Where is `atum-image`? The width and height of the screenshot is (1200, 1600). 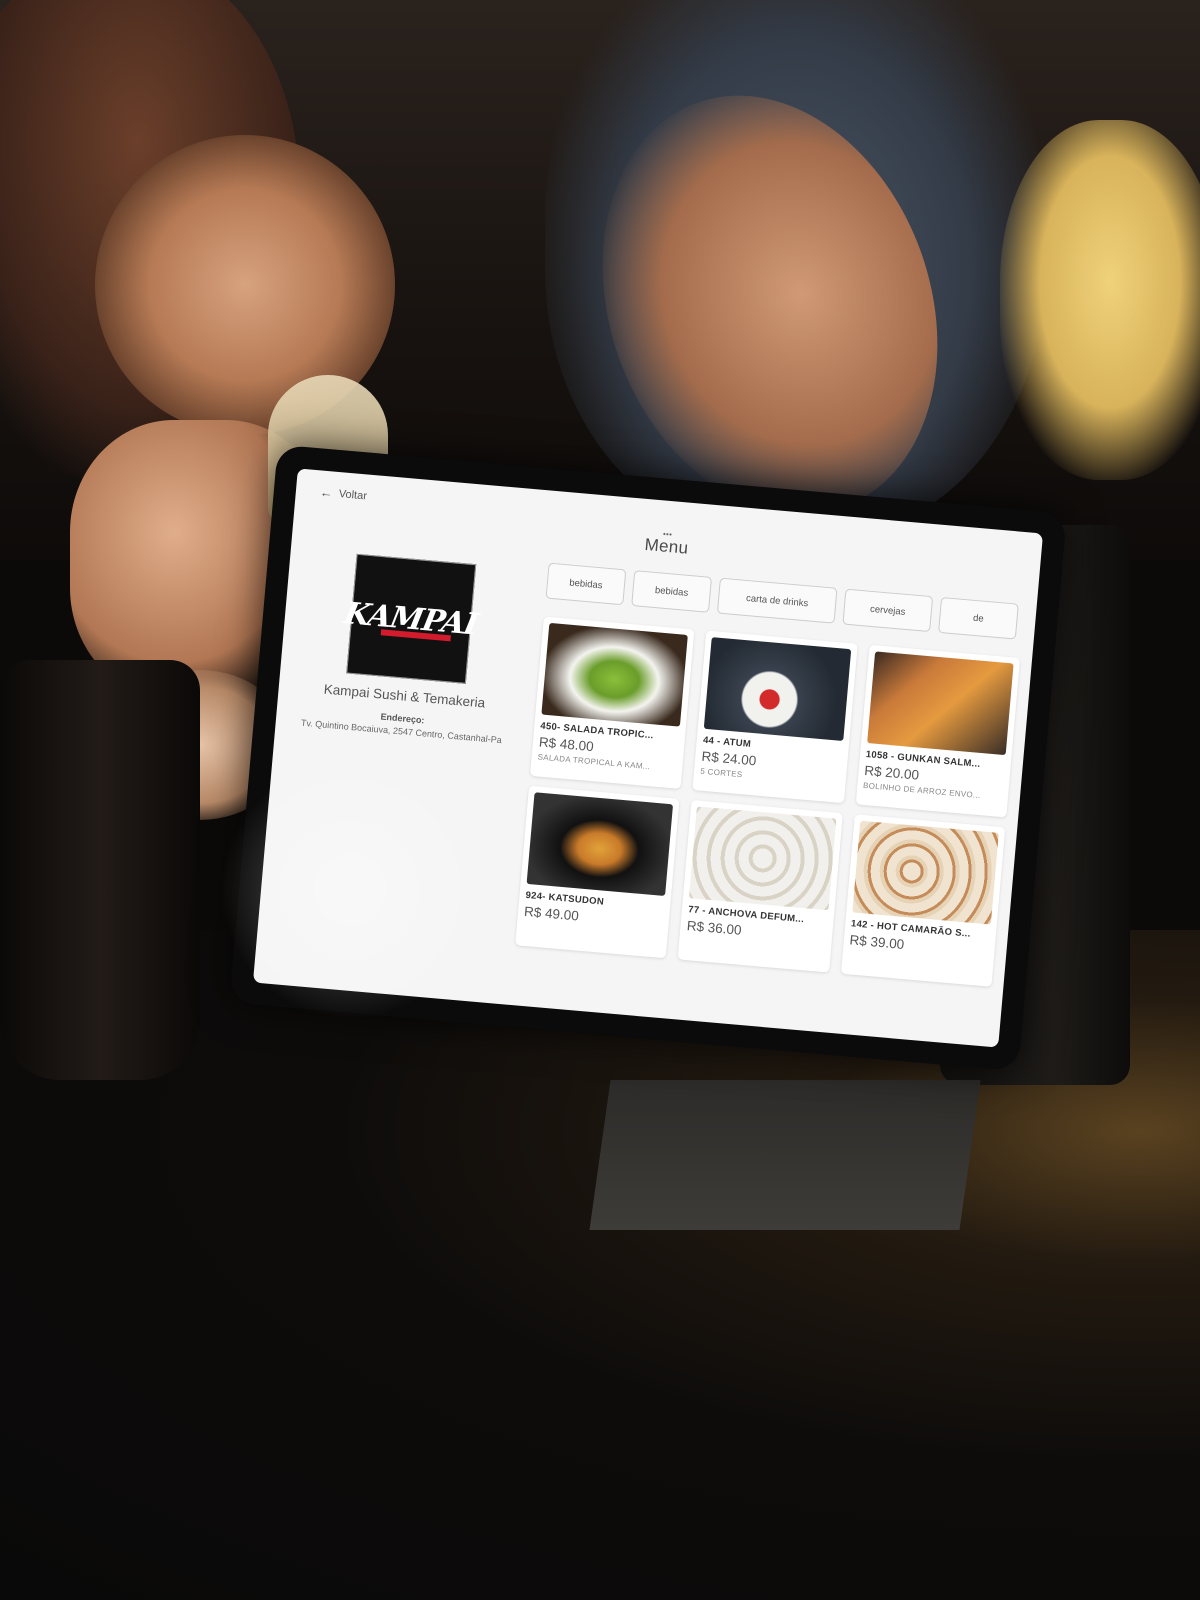
atum-image is located at coordinates (777, 689).